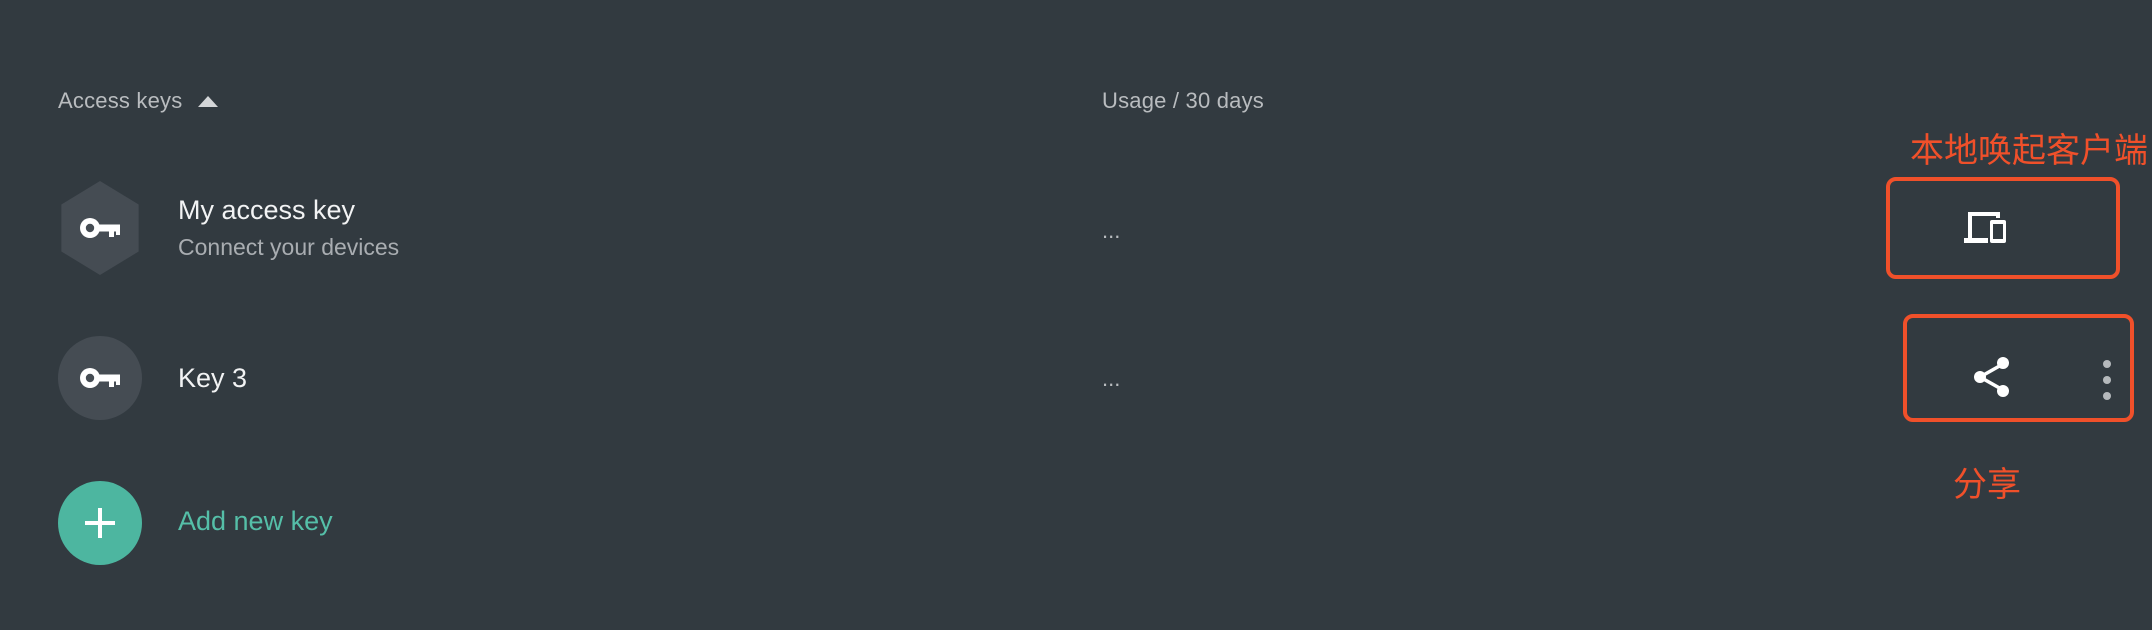  Describe the element at coordinates (2029, 151) in the screenshot. I see `connect-annotation-label: 本地唤起客户端` at that location.